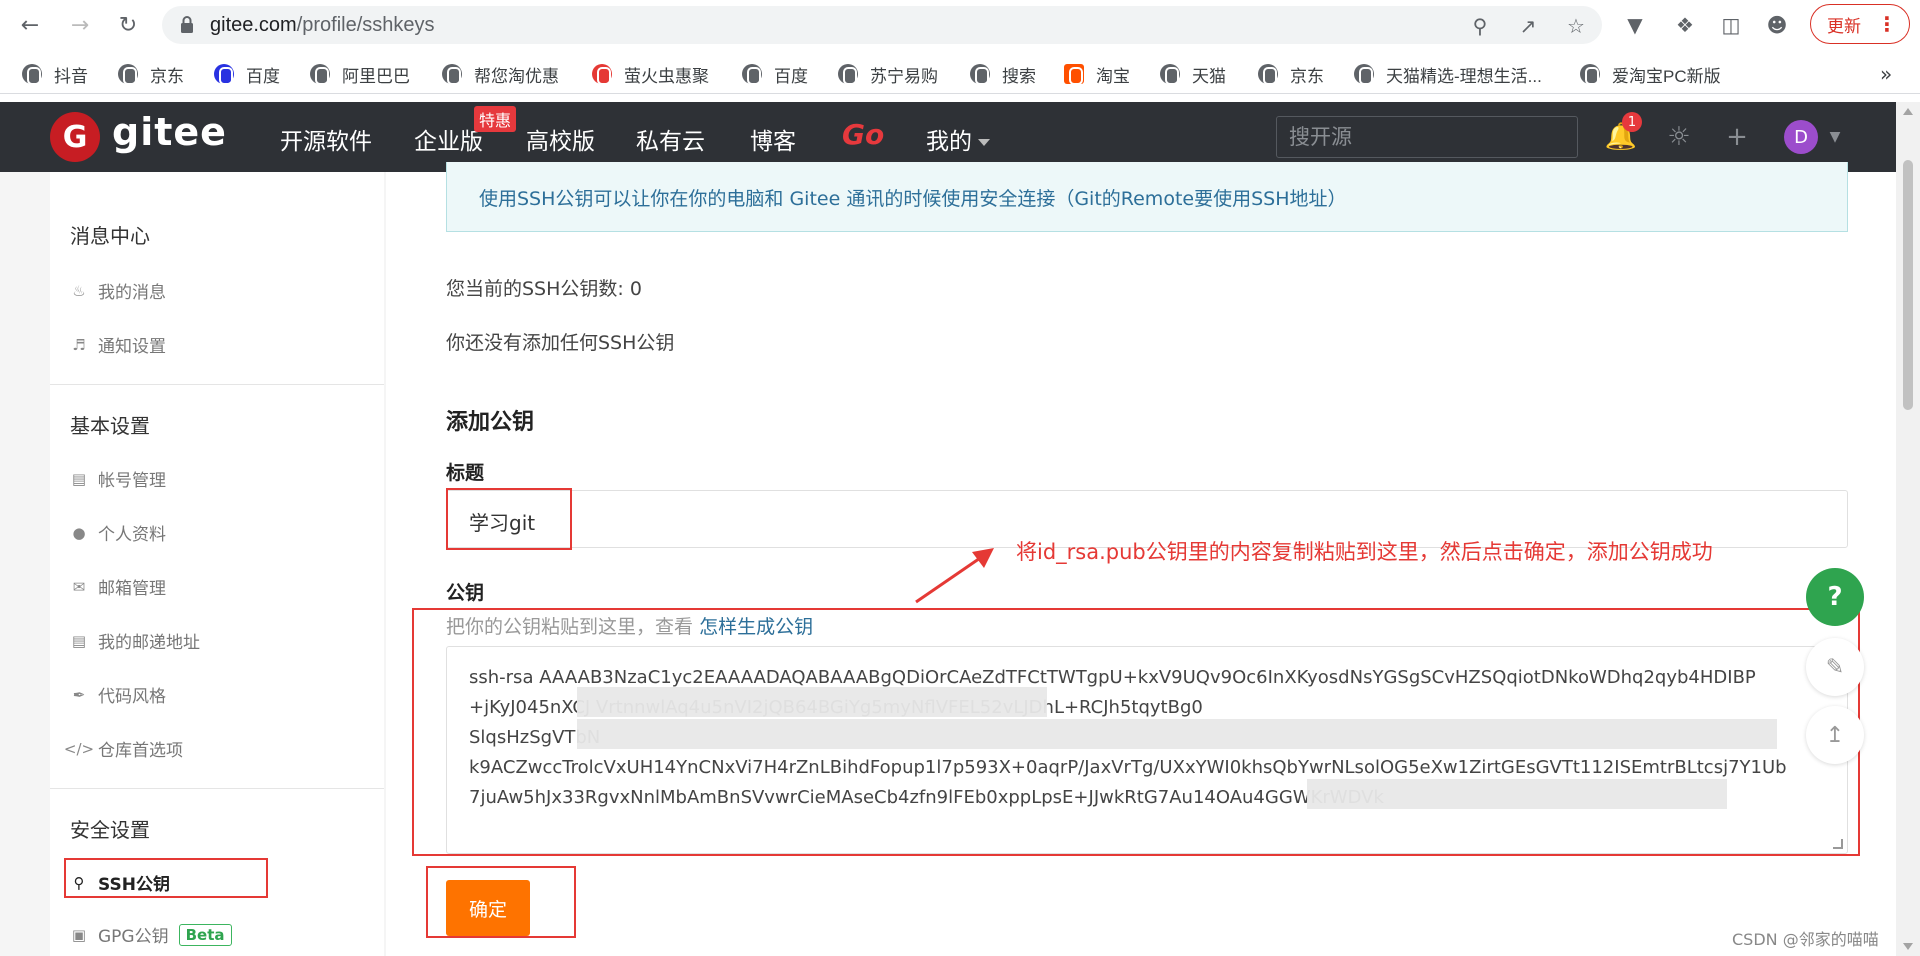 The height and width of the screenshot is (956, 1920). What do you see at coordinates (326, 139) in the screenshot?
I see `nav-open-source: 开源软件` at bounding box center [326, 139].